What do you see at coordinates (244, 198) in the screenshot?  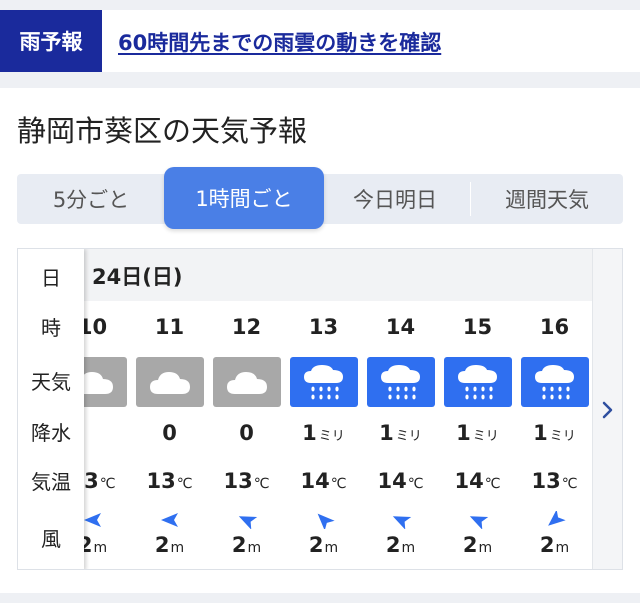 I see `tab-hourly: 1時間ごと` at bounding box center [244, 198].